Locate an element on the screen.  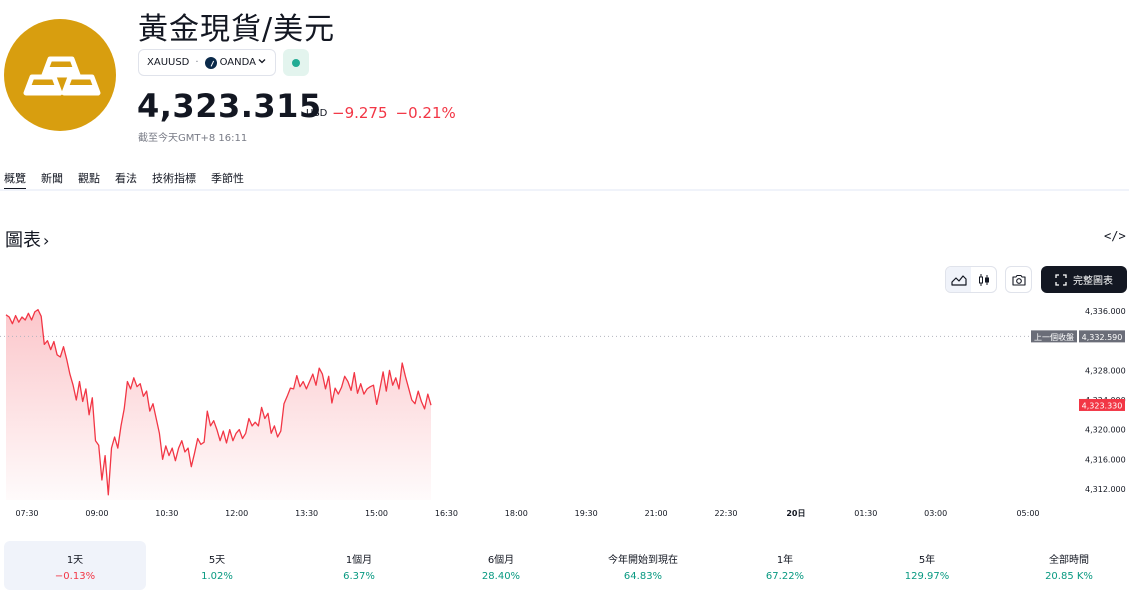
x-tick-label: 09:00 is located at coordinates (96, 513).